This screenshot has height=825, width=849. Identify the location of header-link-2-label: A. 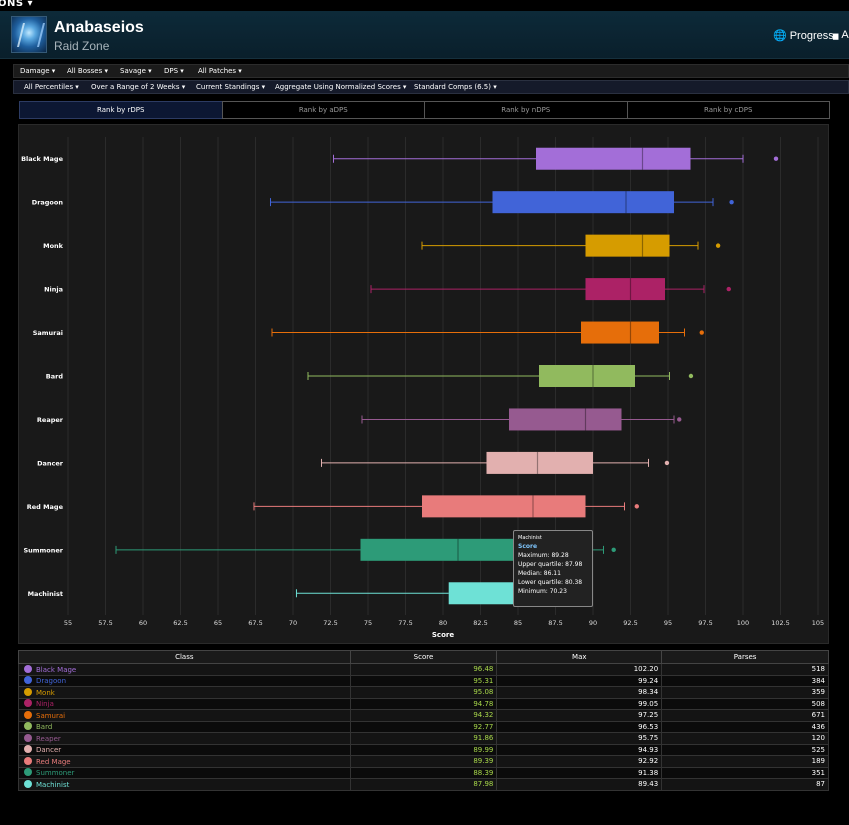
(845, 35).